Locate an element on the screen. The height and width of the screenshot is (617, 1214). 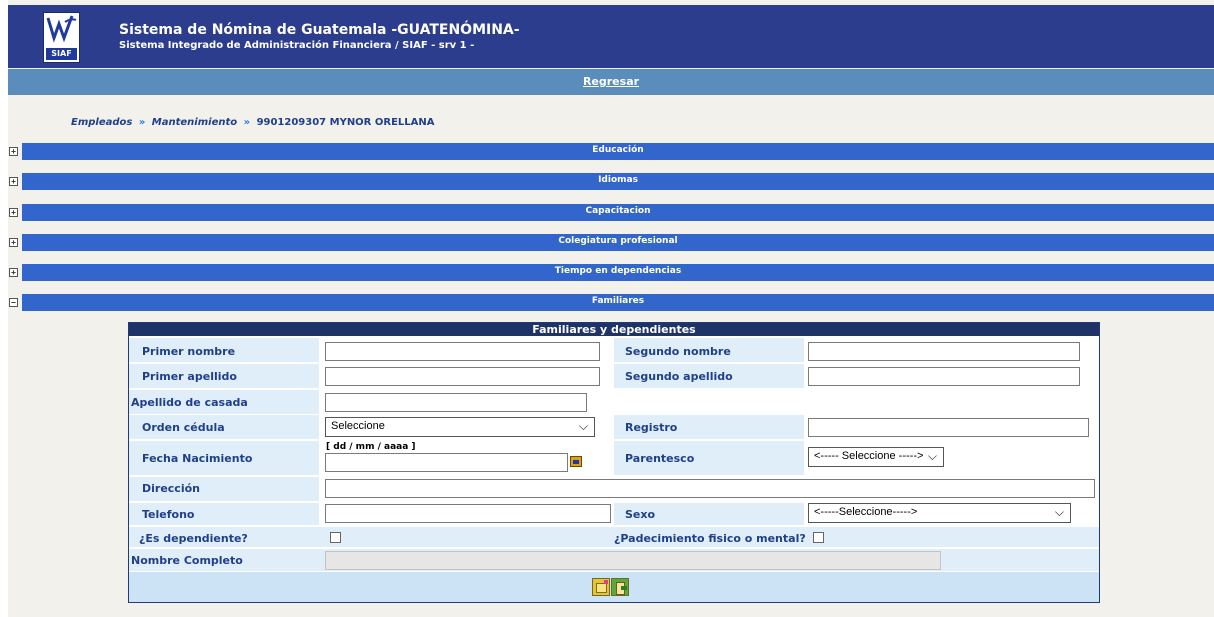
nombre-completo-input is located at coordinates (633, 560).